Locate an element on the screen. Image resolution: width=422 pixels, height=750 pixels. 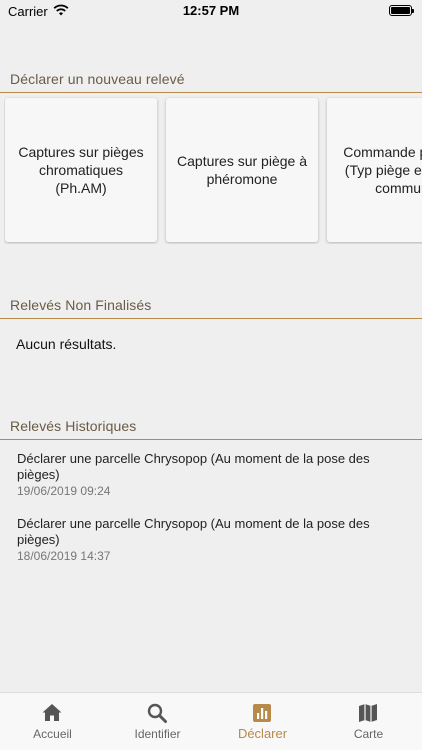
history-item-date: 18/06/2019 14:37 is located at coordinates (64, 556).